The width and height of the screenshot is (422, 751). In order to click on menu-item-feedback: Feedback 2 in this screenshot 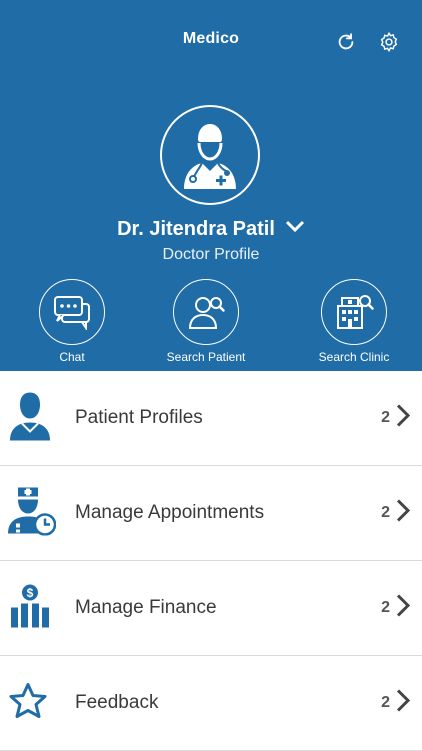, I will do `click(211, 703)`.